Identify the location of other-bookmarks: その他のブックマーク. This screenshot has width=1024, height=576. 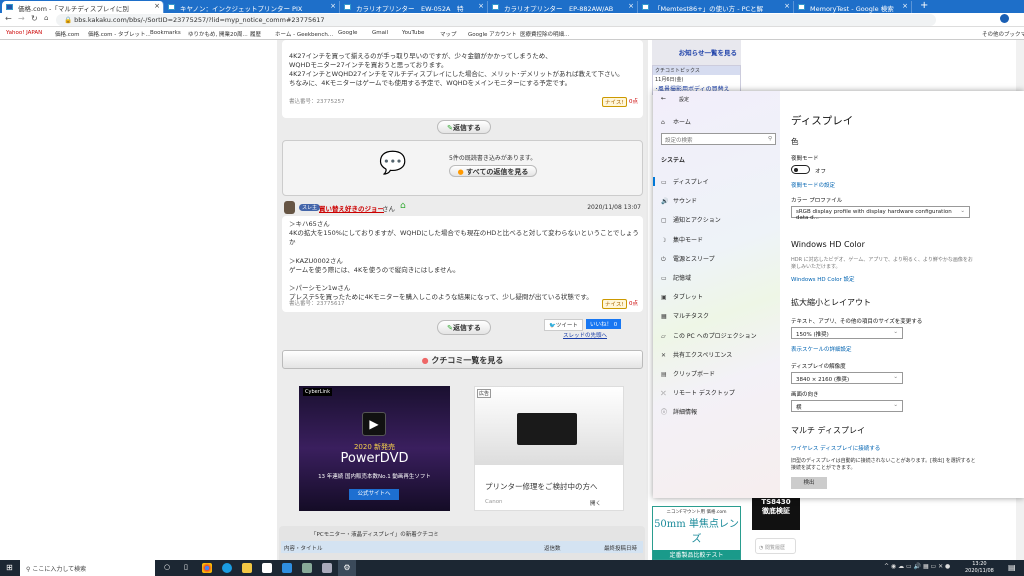
(1003, 34).